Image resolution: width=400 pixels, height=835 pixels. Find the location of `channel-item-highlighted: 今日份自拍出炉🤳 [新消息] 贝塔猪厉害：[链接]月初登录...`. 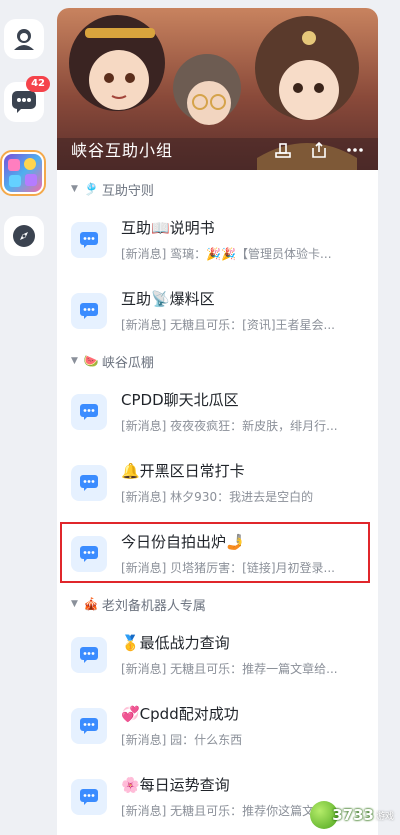

channel-item-highlighted: 今日份自拍出炉🤳 [新消息] 贝塔猪厉害：[链接]月初登录... is located at coordinates (217, 553).